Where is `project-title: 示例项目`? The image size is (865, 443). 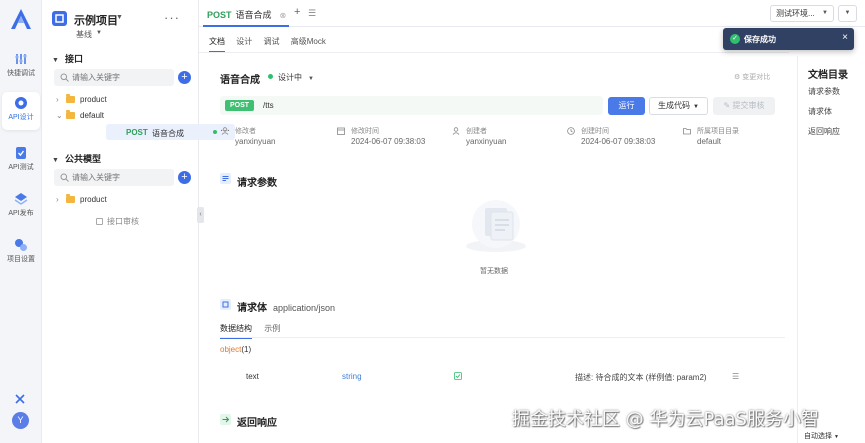 project-title: 示例项目 is located at coordinates (96, 20).